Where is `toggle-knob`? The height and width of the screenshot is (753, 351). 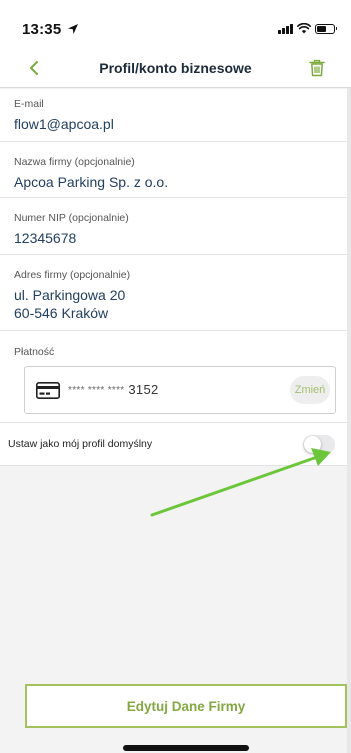
toggle-knob is located at coordinates (312, 444).